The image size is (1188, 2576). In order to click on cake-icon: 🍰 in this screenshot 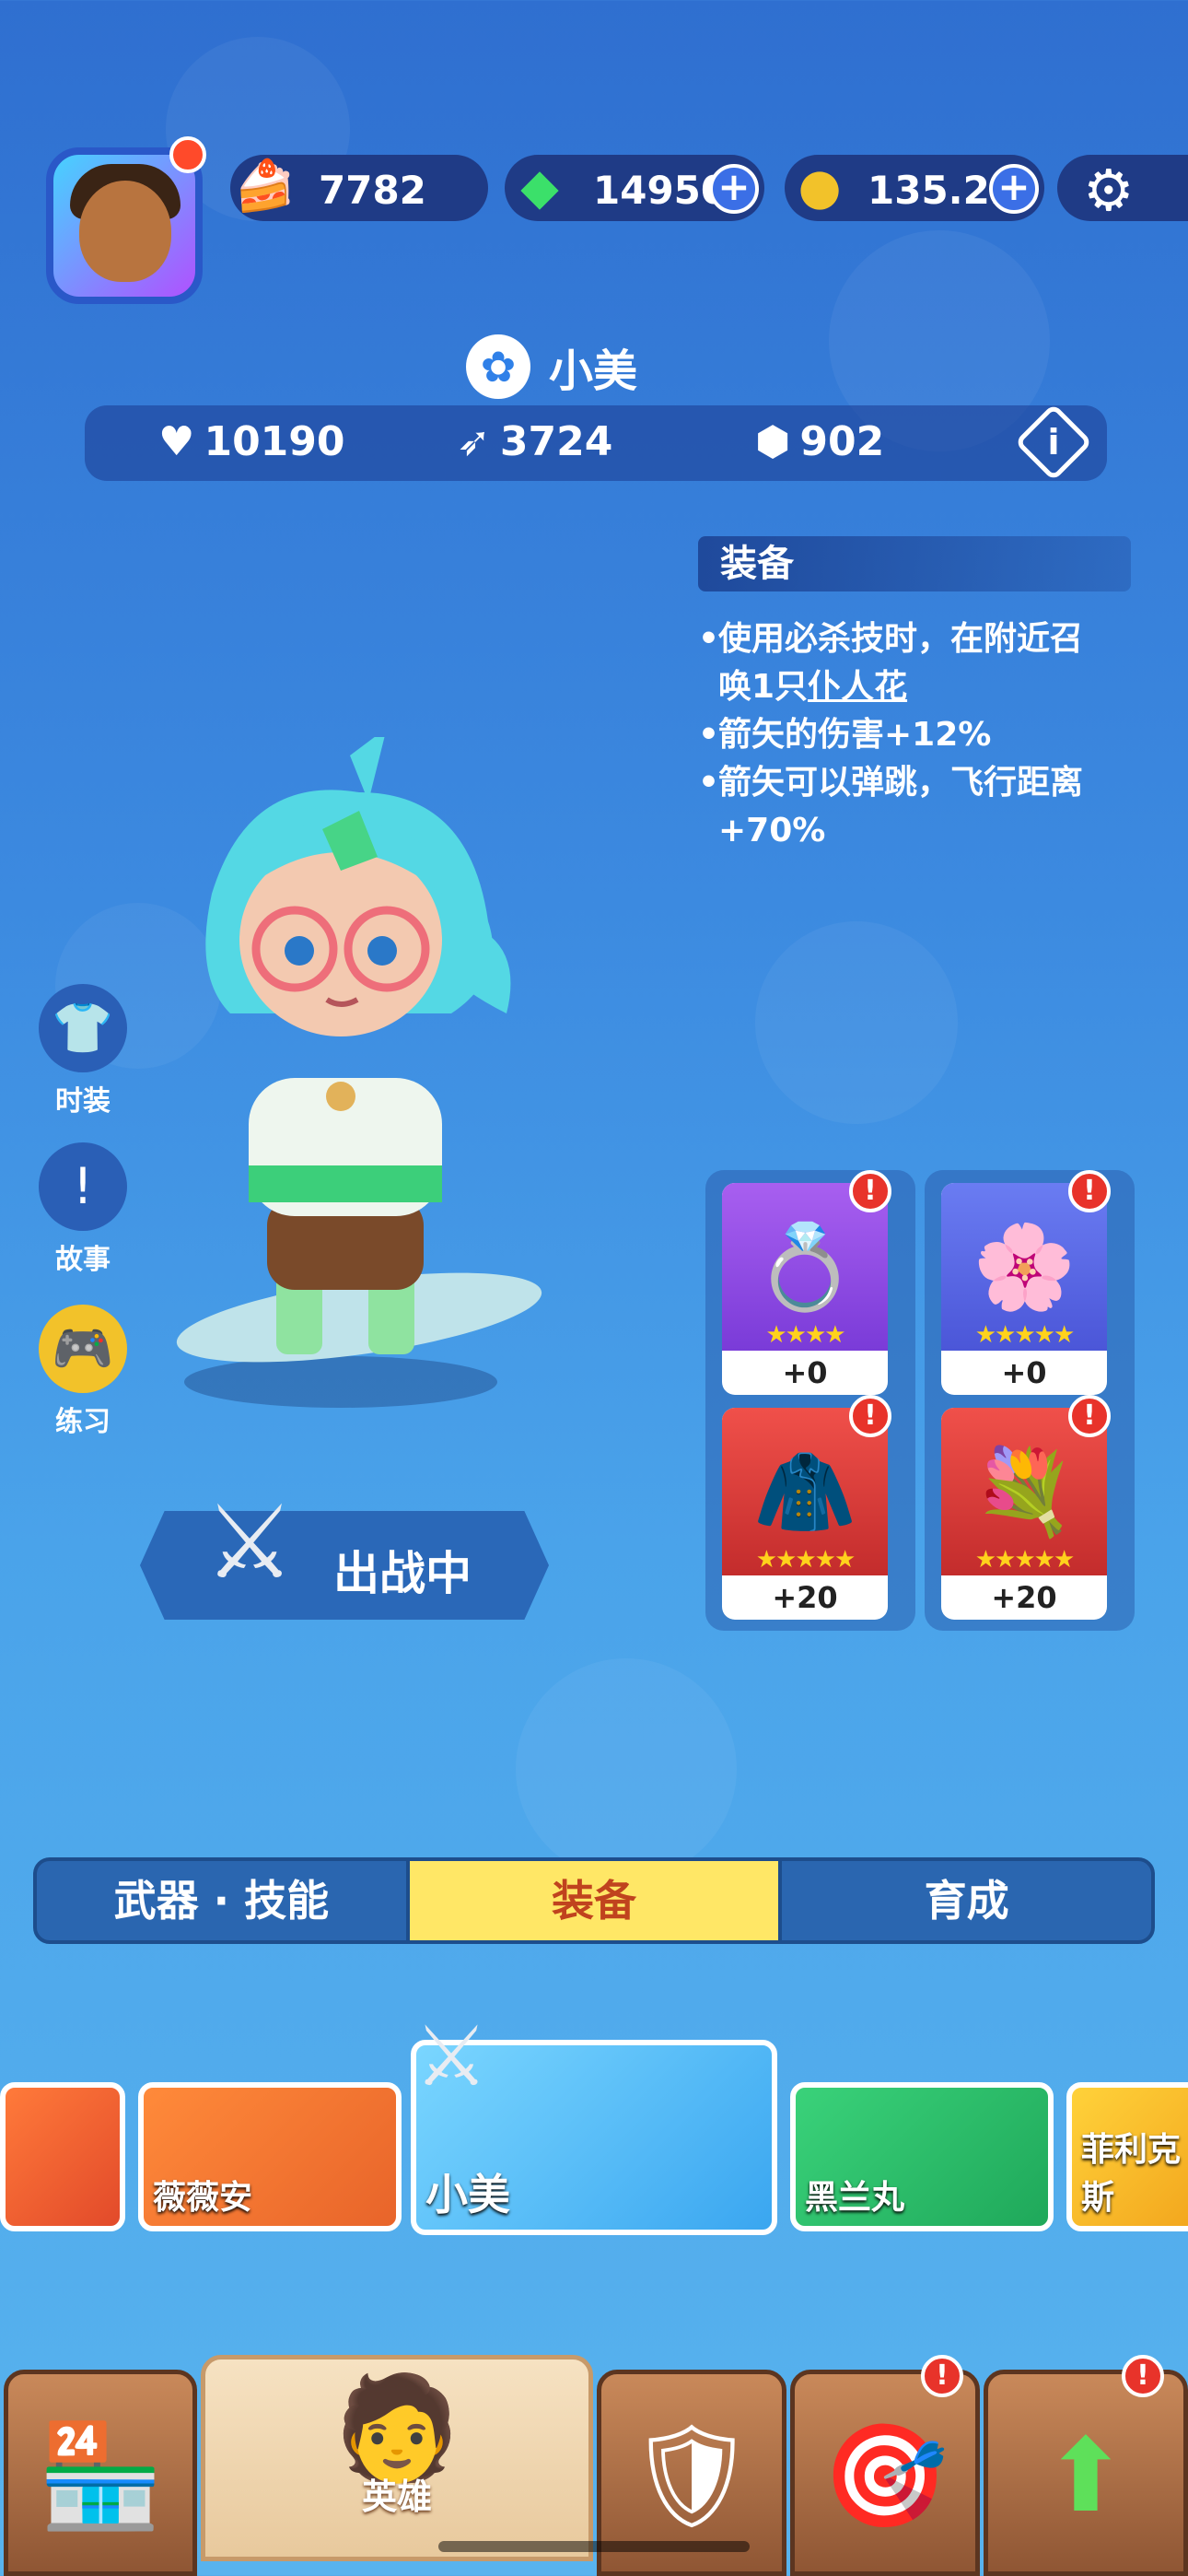, I will do `click(265, 186)`.